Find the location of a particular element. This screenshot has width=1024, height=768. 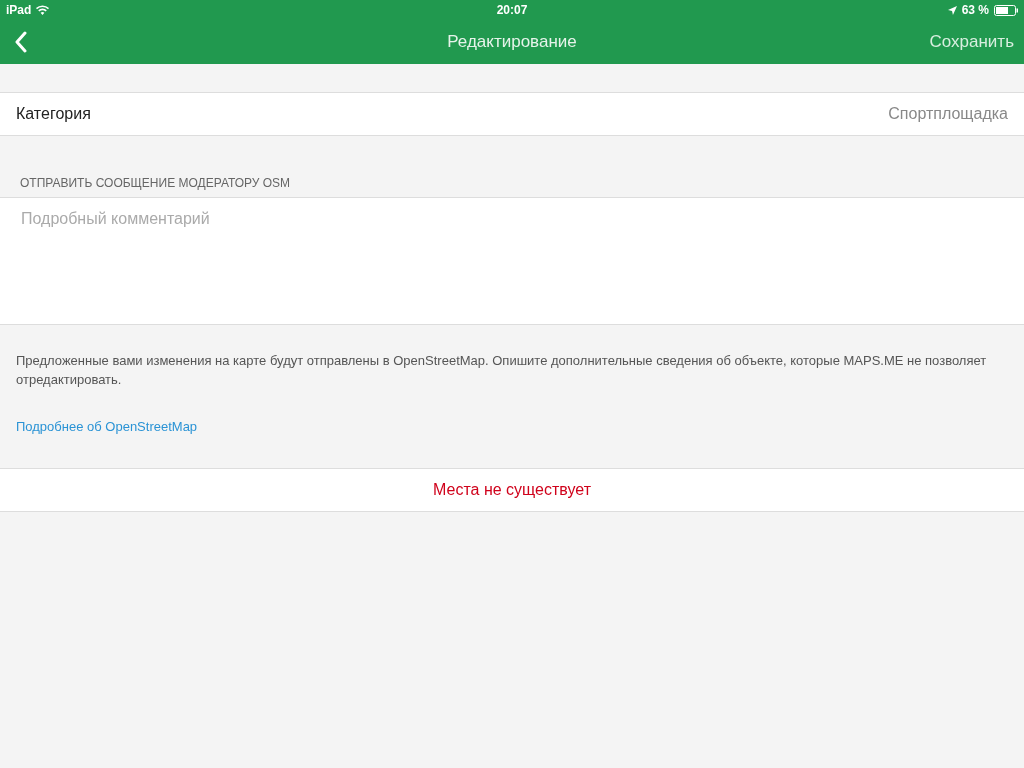

category-row: Категория Спортплощадка is located at coordinates (512, 114).